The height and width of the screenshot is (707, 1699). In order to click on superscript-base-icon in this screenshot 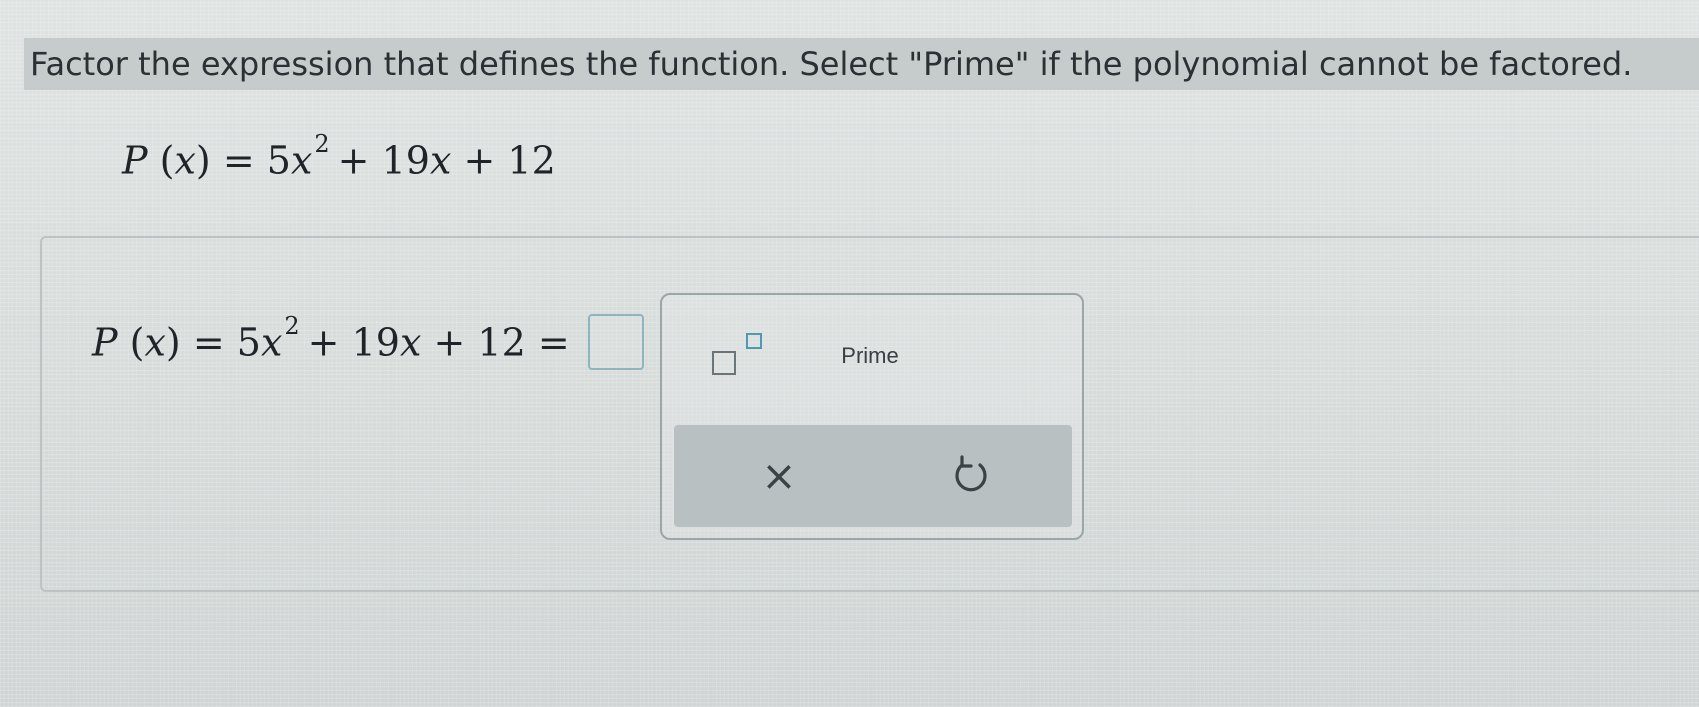, I will do `click(724, 363)`.